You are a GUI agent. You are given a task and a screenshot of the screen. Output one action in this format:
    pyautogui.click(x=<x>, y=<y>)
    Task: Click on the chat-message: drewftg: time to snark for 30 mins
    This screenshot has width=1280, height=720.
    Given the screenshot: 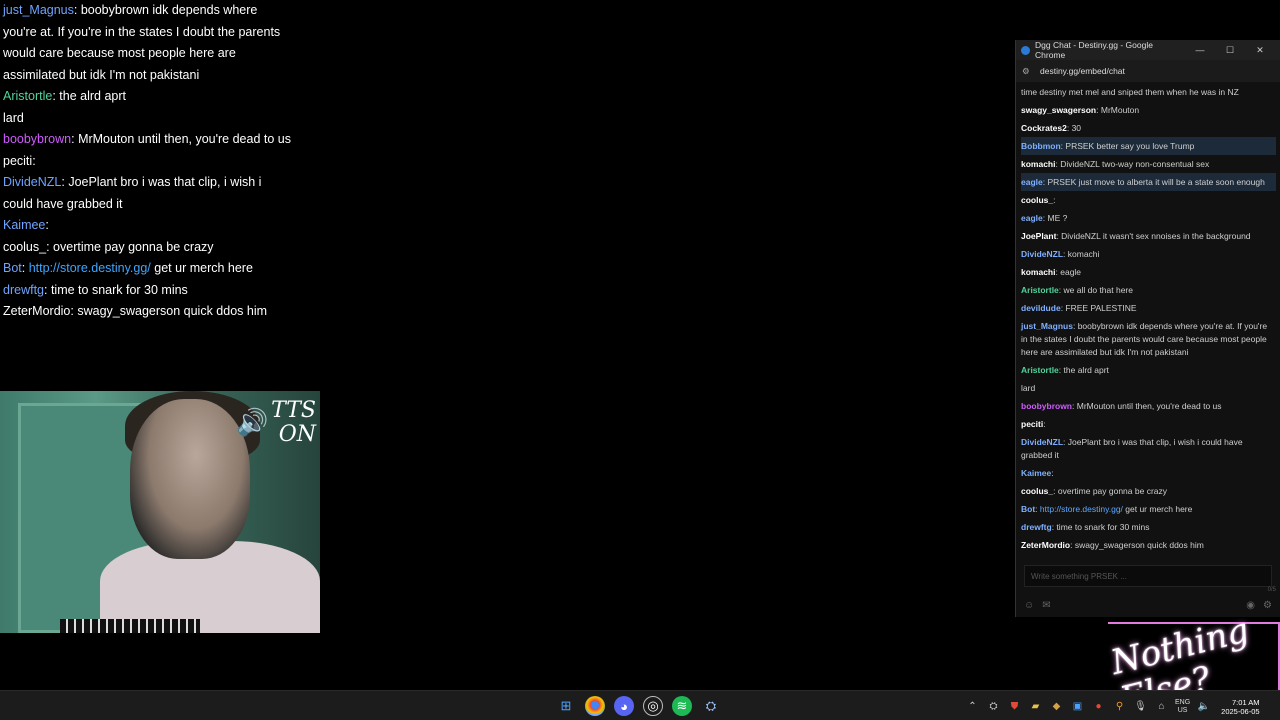 What is the action you would take?
    pyautogui.click(x=148, y=291)
    